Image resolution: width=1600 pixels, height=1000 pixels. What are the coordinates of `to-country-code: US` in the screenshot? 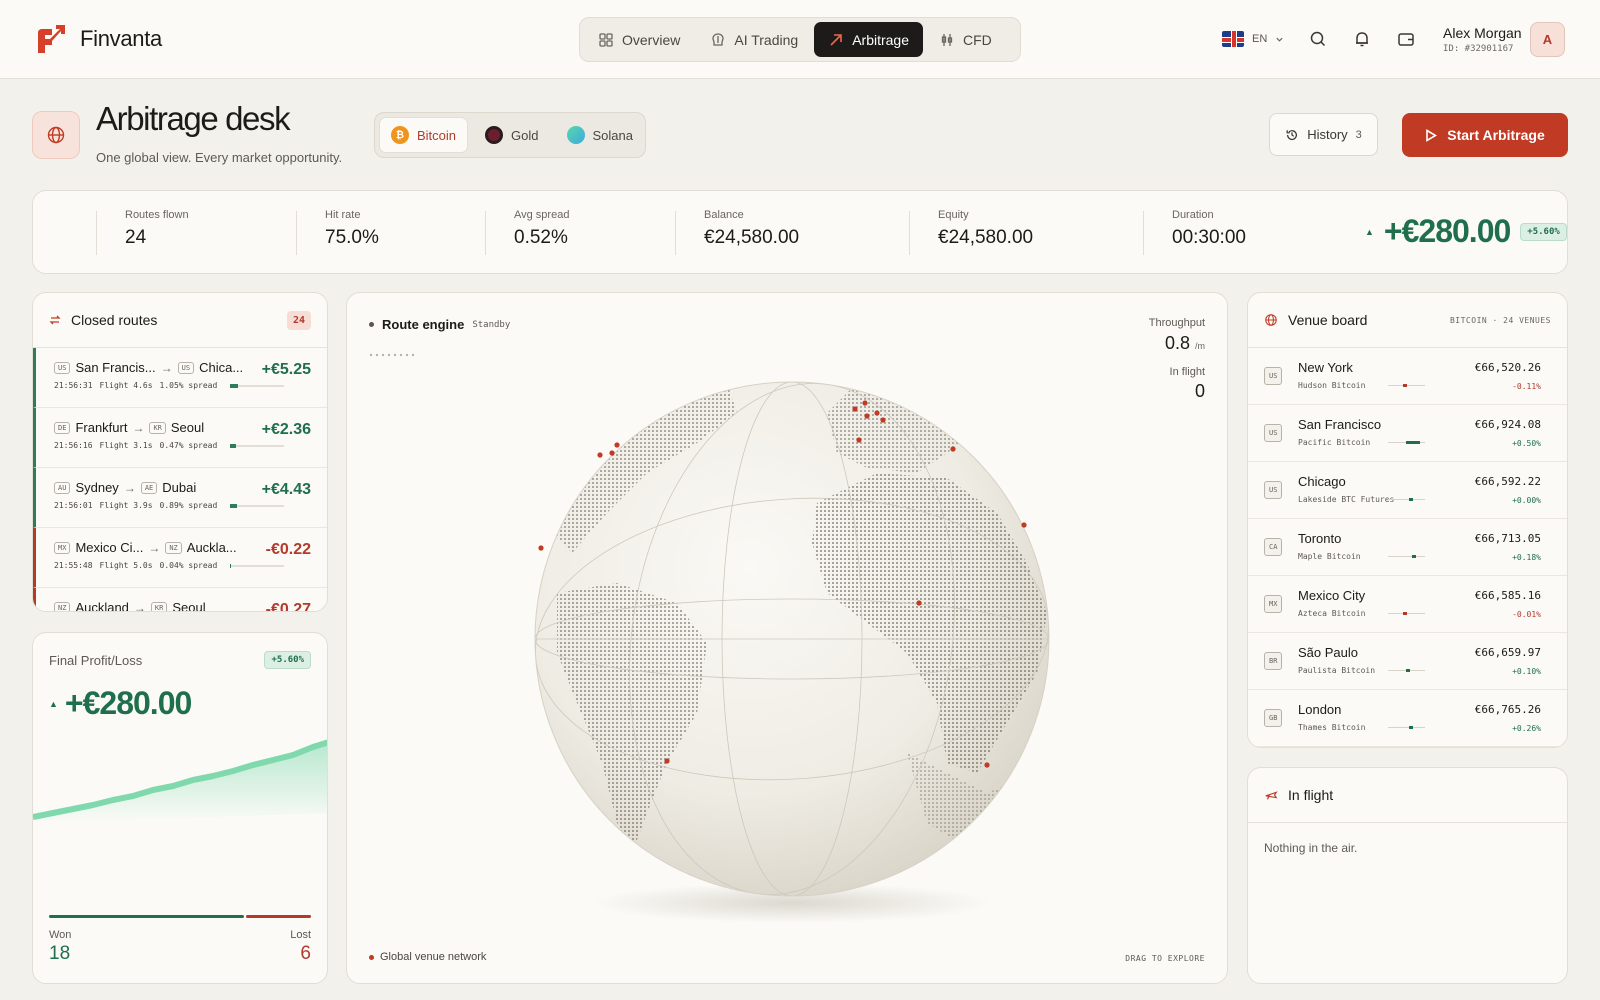 It's located at (186, 367).